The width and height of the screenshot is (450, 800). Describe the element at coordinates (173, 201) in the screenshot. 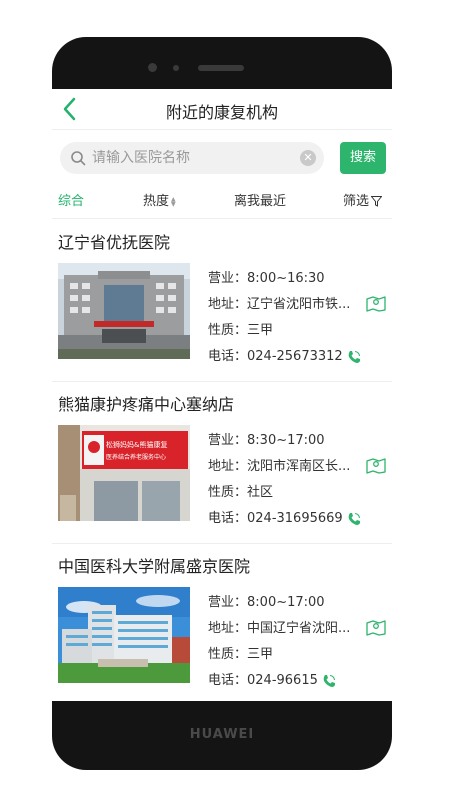

I see `sort-arrows-icon: ▲ ▼` at that location.